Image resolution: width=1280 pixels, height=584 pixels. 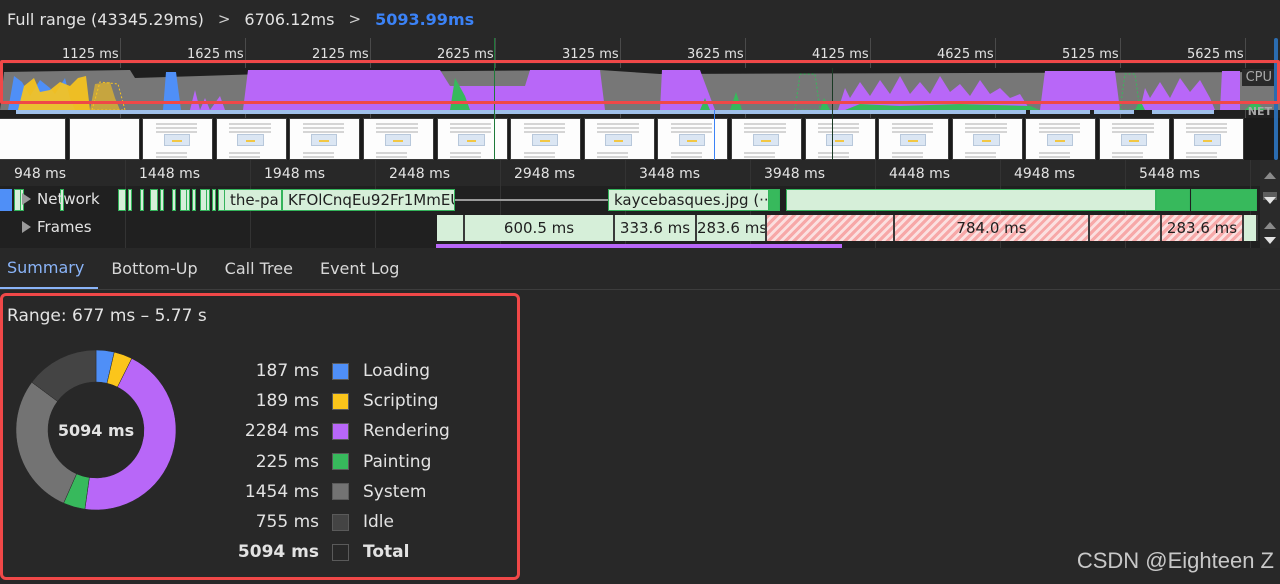 I want to click on screenshots-filmstrip, so click(x=640, y=139).